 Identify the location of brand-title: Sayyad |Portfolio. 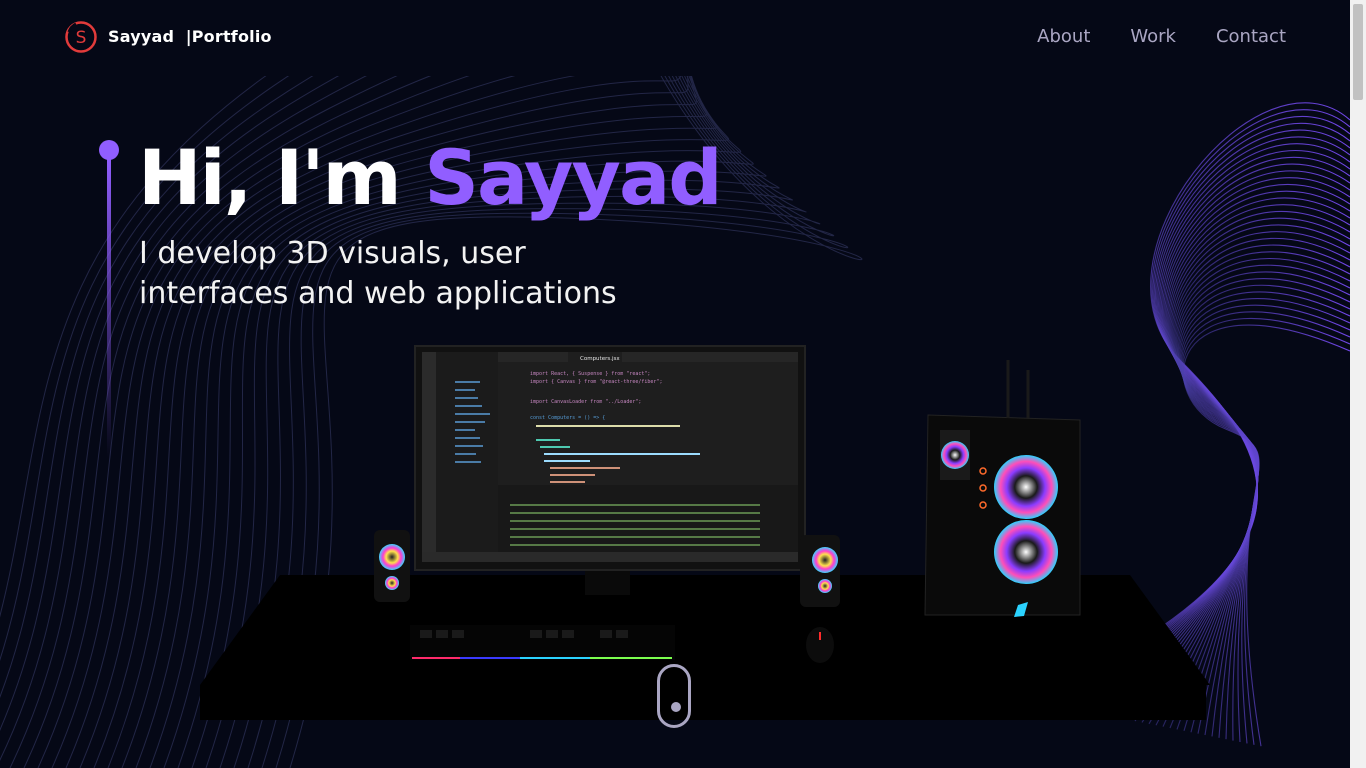
(190, 36).